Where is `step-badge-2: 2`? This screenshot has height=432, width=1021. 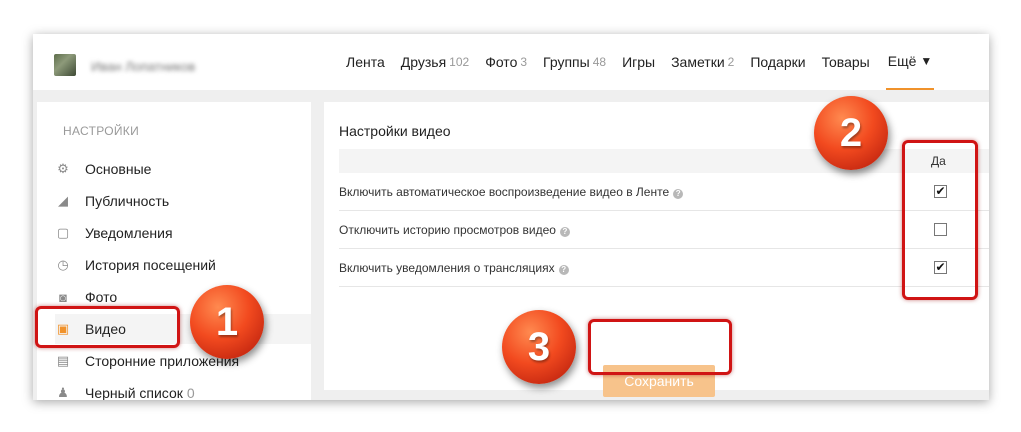 step-badge-2: 2 is located at coordinates (851, 133).